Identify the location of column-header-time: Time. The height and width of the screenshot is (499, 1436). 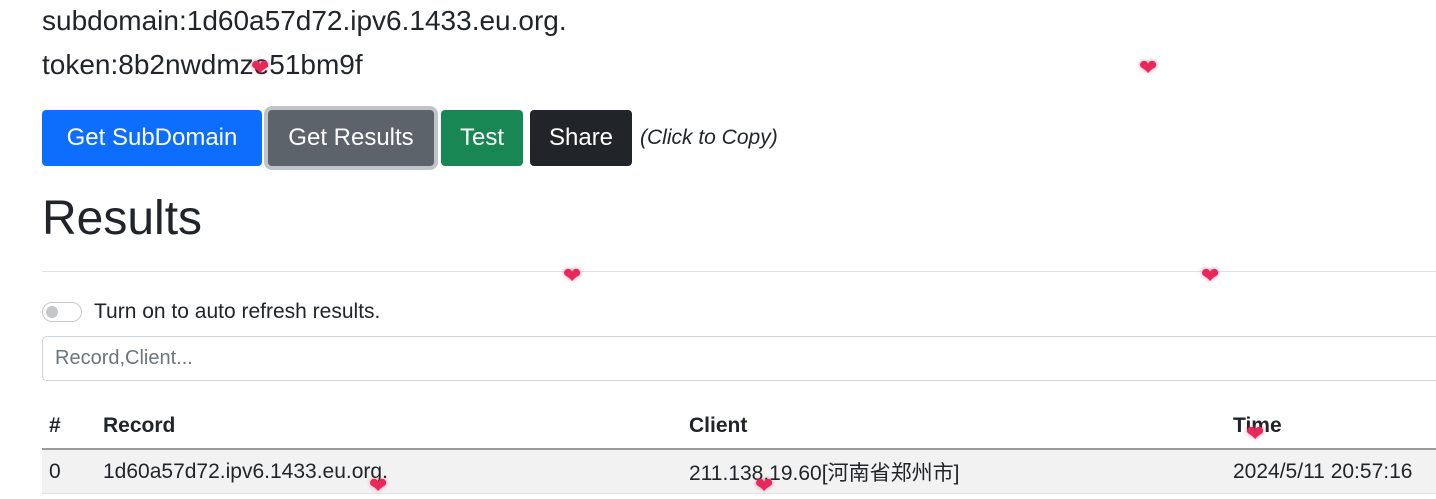
(1331, 427).